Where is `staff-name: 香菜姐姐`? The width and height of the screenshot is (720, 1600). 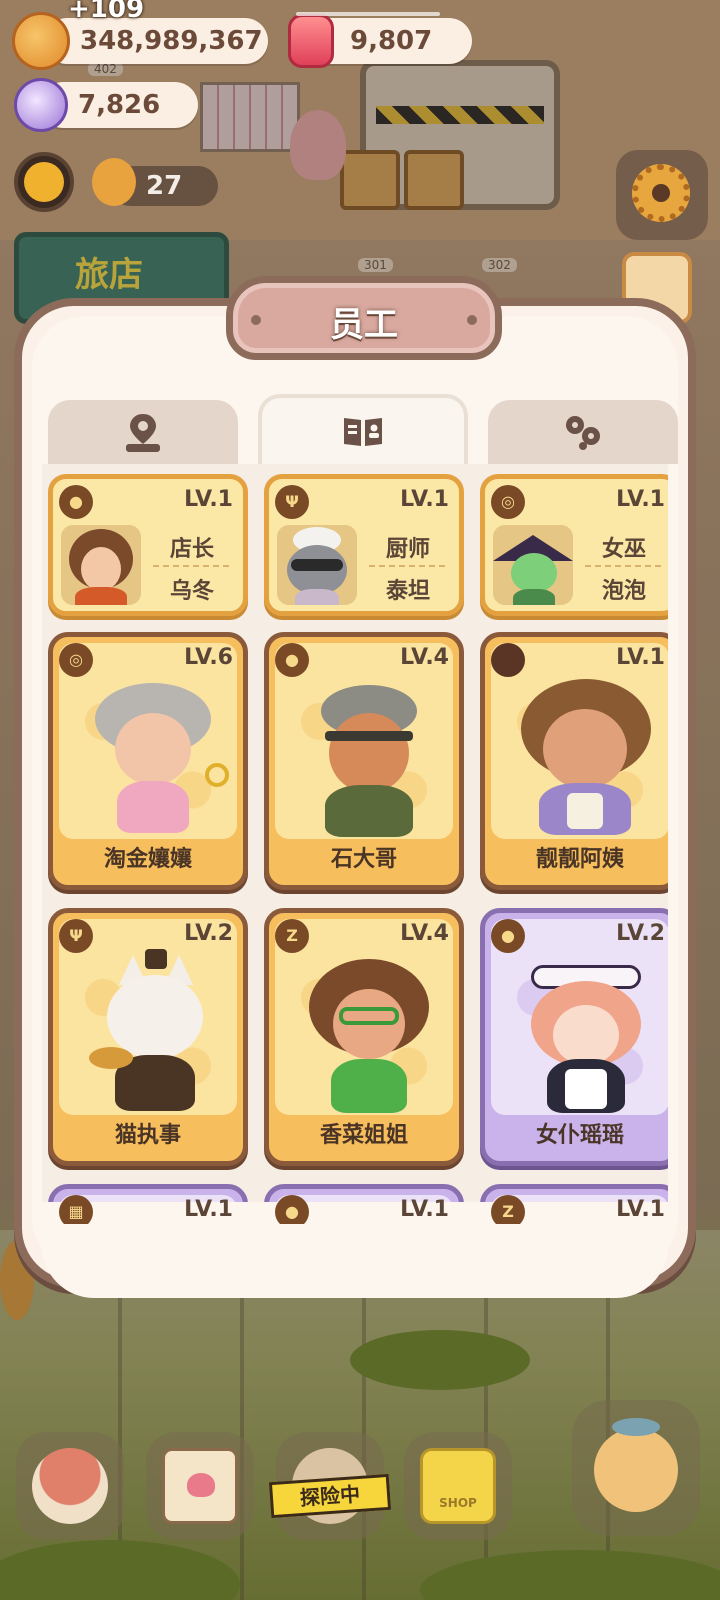
staff-name: 香菜姐姐 is located at coordinates (363, 1135).